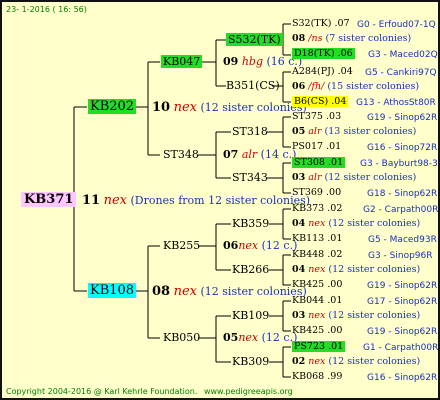 The image size is (440, 400). Describe the element at coordinates (352, 38) in the screenshot. I see `l4-drones: 08 /ns (7 sister colonies)` at that location.